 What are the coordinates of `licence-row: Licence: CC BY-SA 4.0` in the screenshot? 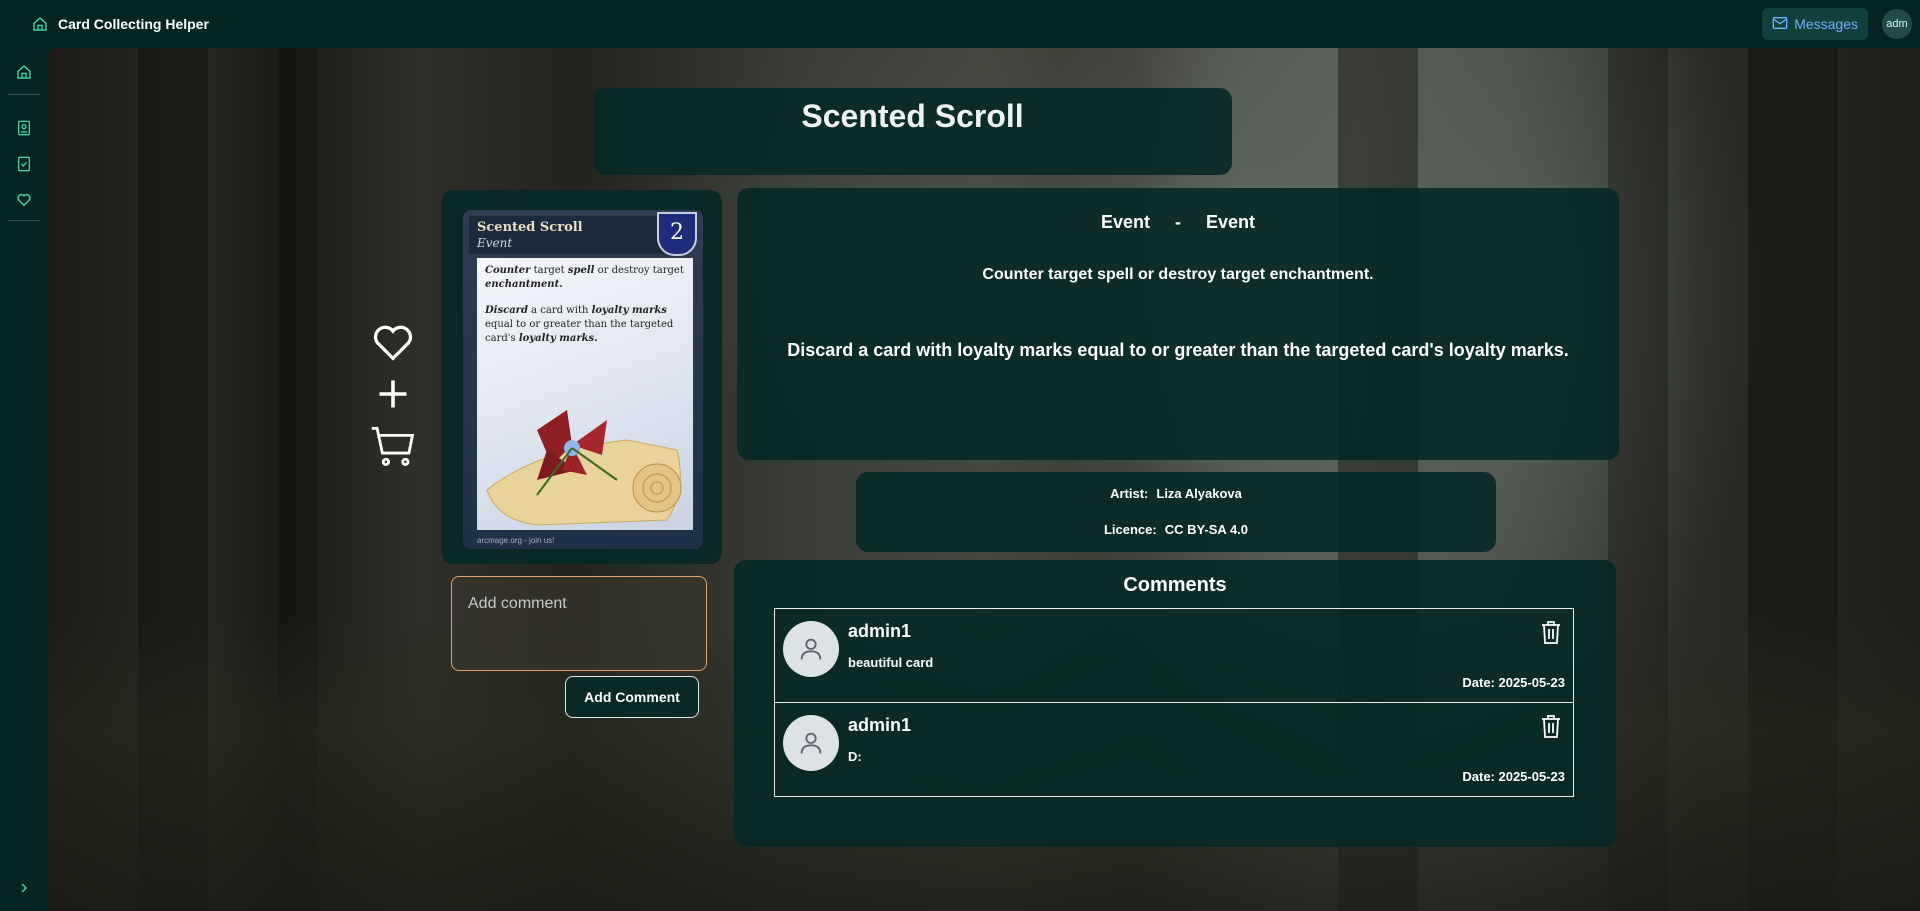 It's located at (1176, 529).